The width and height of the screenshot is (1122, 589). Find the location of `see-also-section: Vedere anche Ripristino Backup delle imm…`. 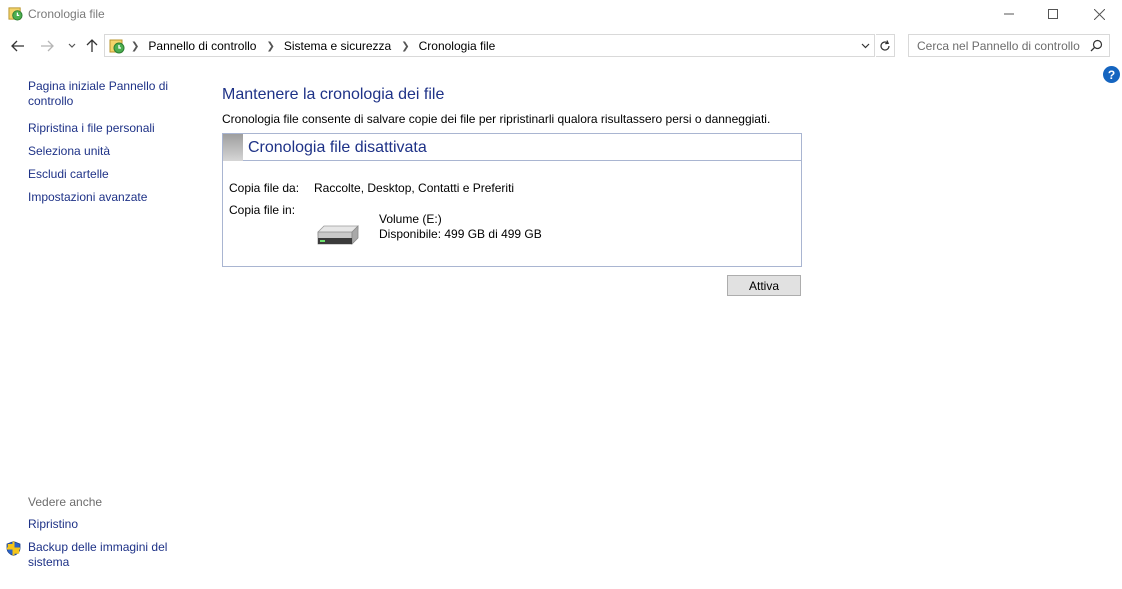

see-also-section: Vedere anche Ripristino Backup delle imm… is located at coordinates (113, 536).